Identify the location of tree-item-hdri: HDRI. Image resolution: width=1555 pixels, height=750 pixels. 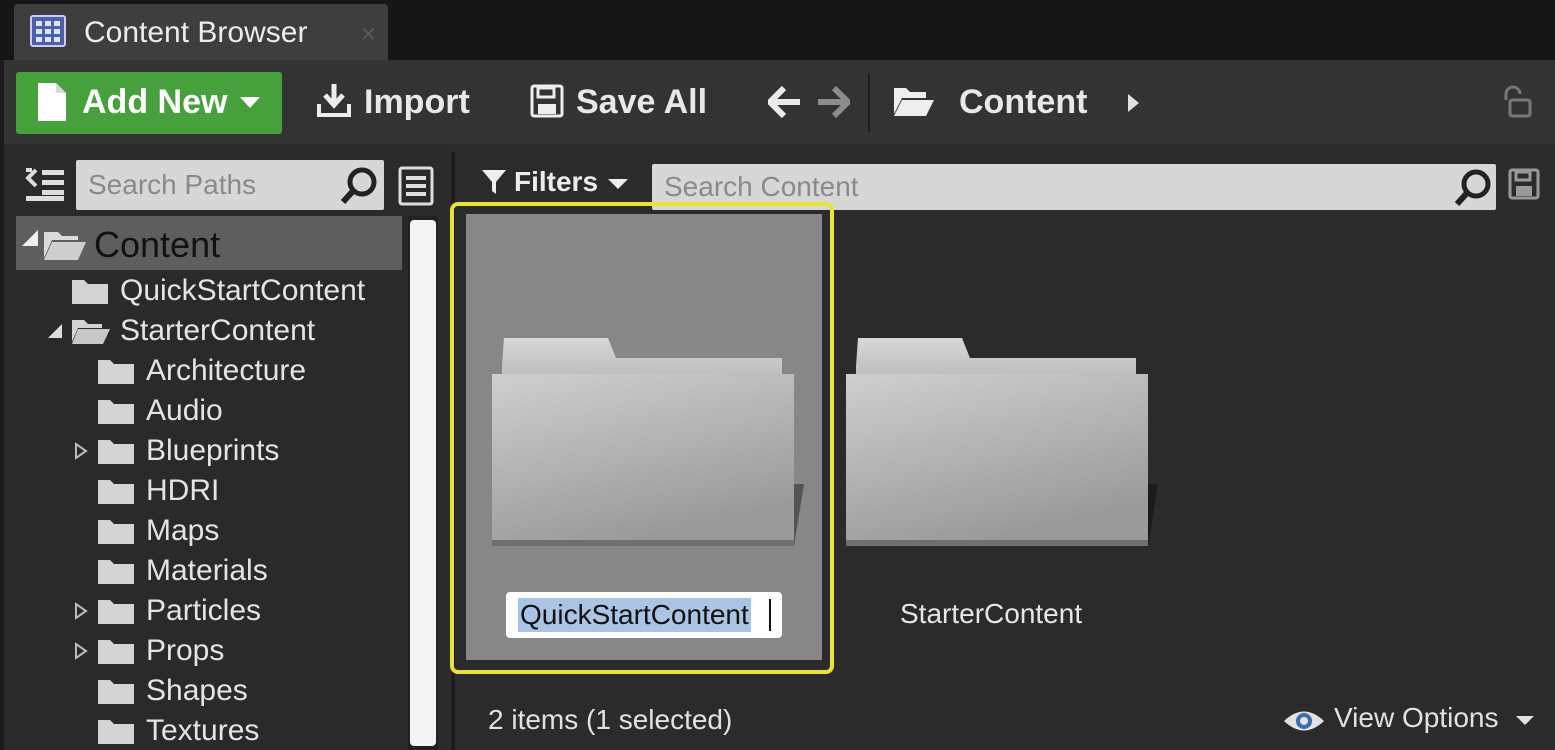
(209, 492).